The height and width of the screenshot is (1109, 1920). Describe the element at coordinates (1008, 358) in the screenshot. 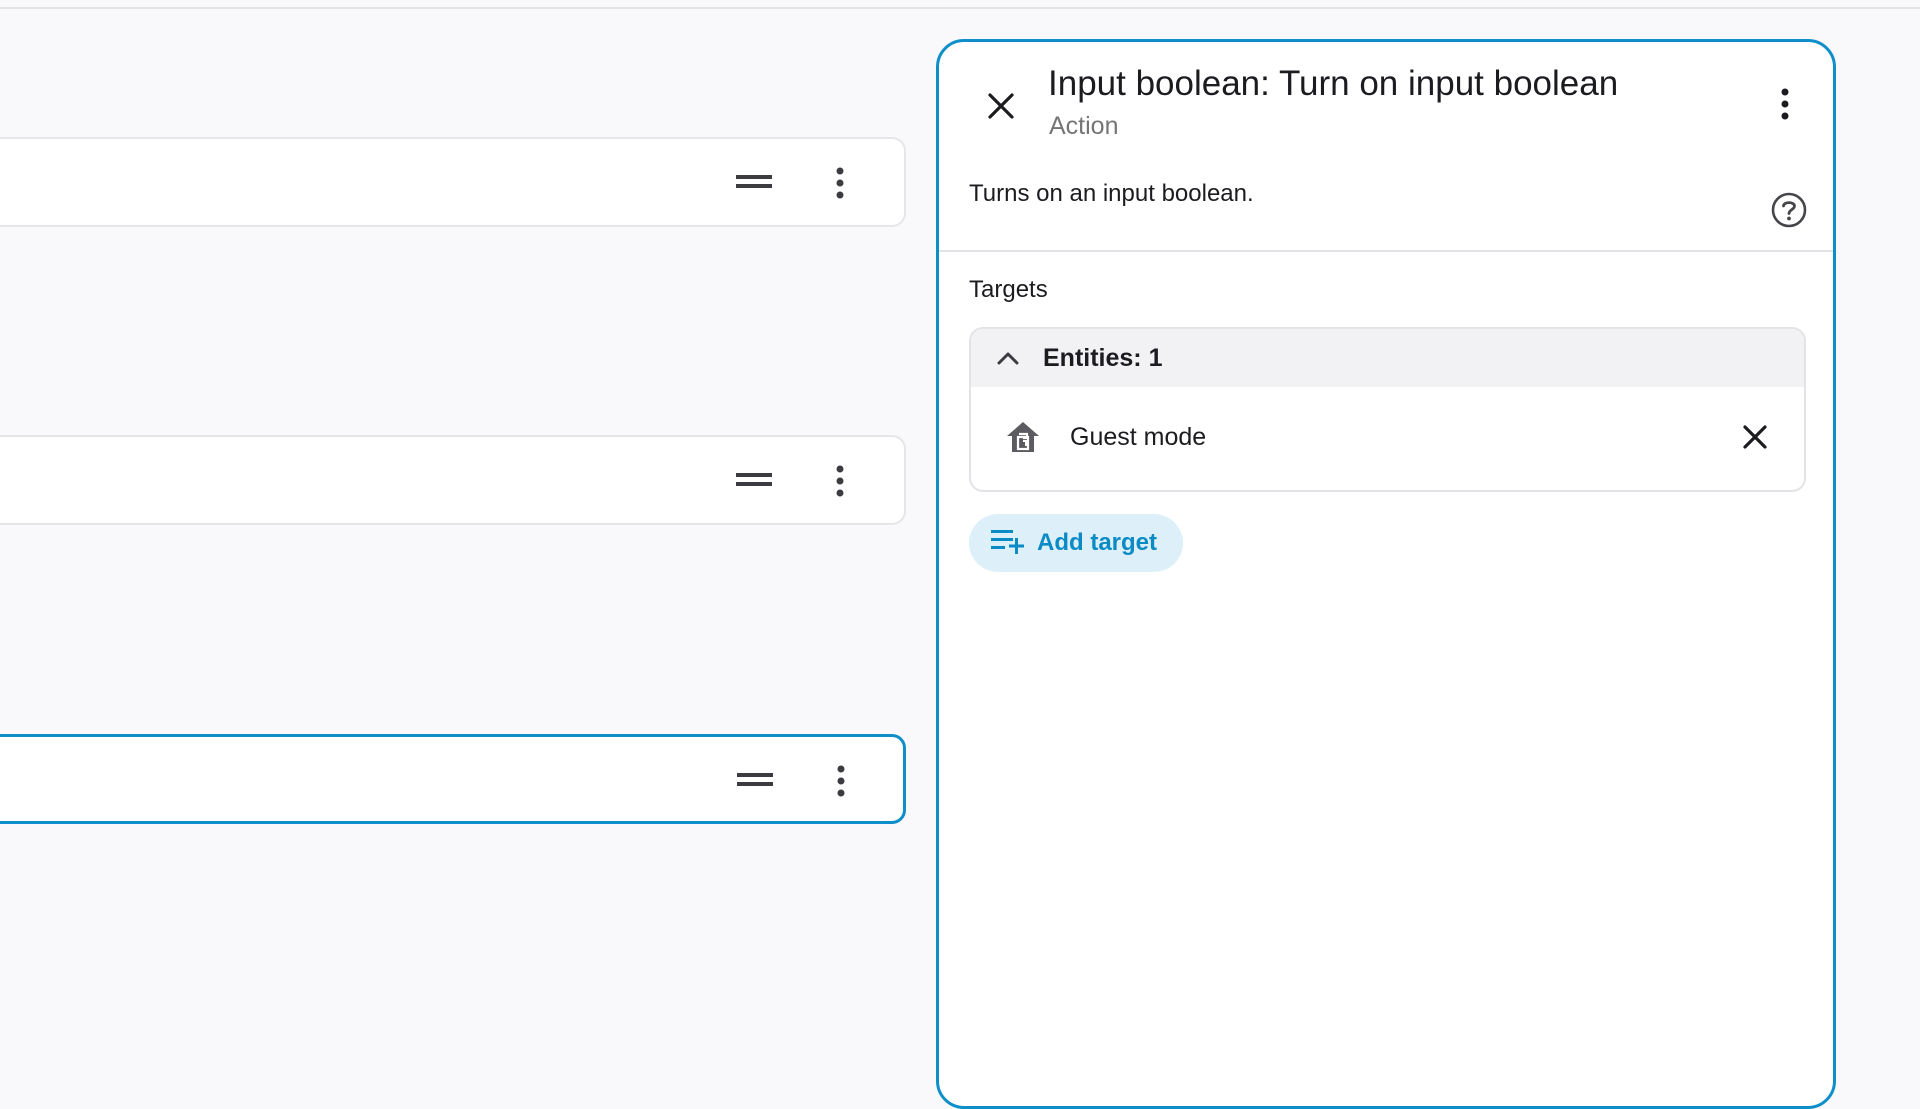

I see `chevron-up-icon` at that location.